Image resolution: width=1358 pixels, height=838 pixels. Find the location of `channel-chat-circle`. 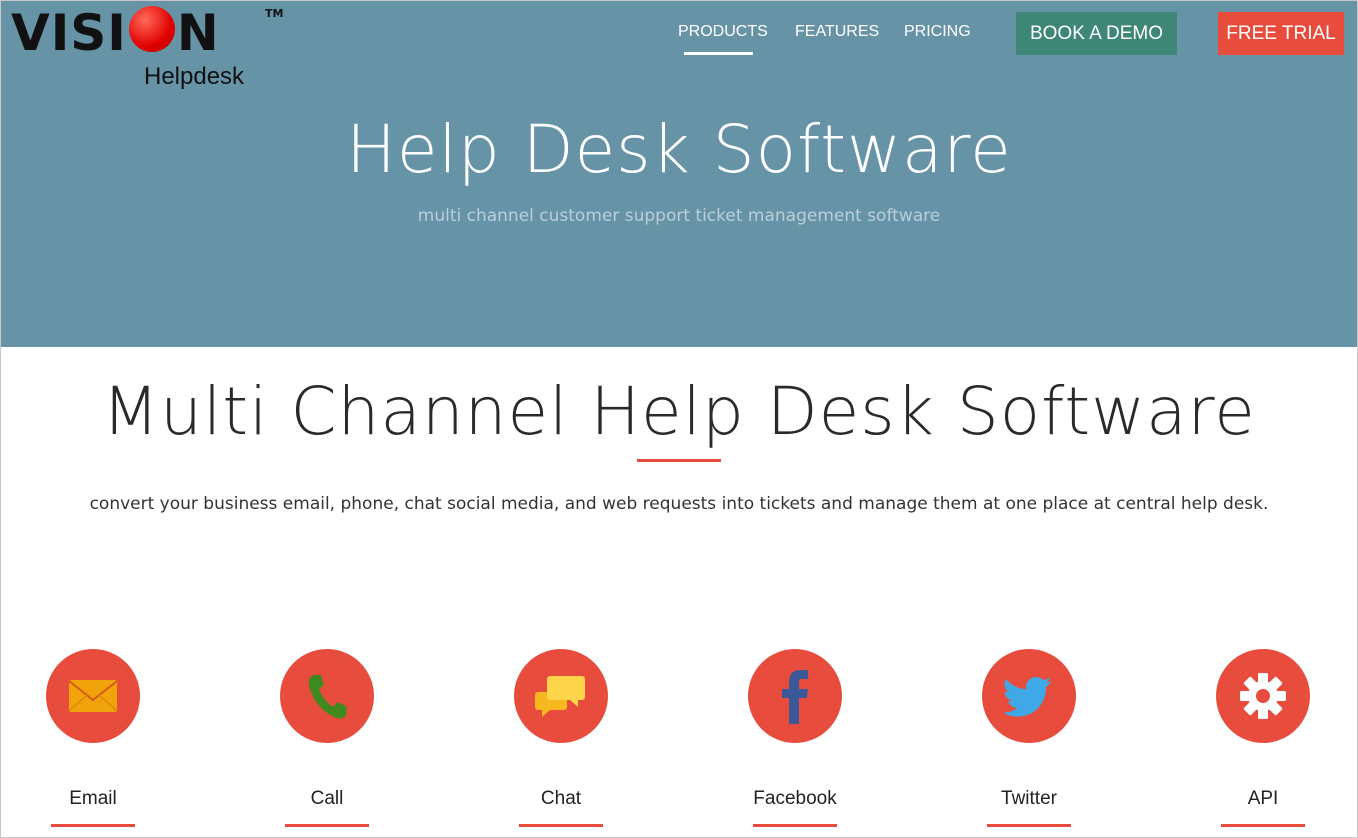

channel-chat-circle is located at coordinates (561, 696).